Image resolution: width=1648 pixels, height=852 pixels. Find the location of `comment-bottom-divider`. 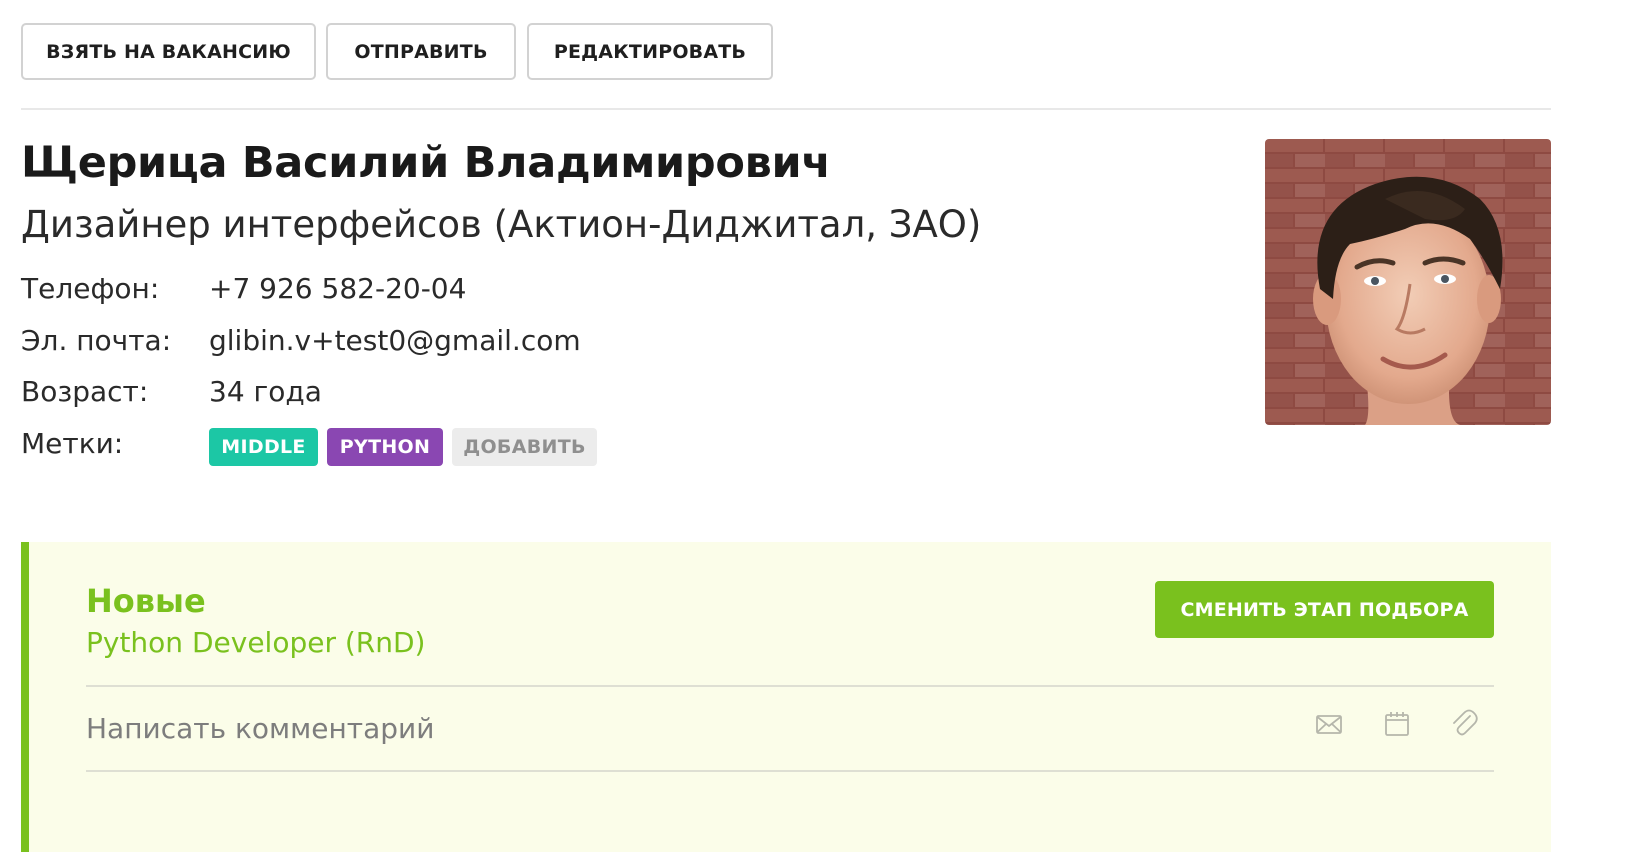

comment-bottom-divider is located at coordinates (790, 771).